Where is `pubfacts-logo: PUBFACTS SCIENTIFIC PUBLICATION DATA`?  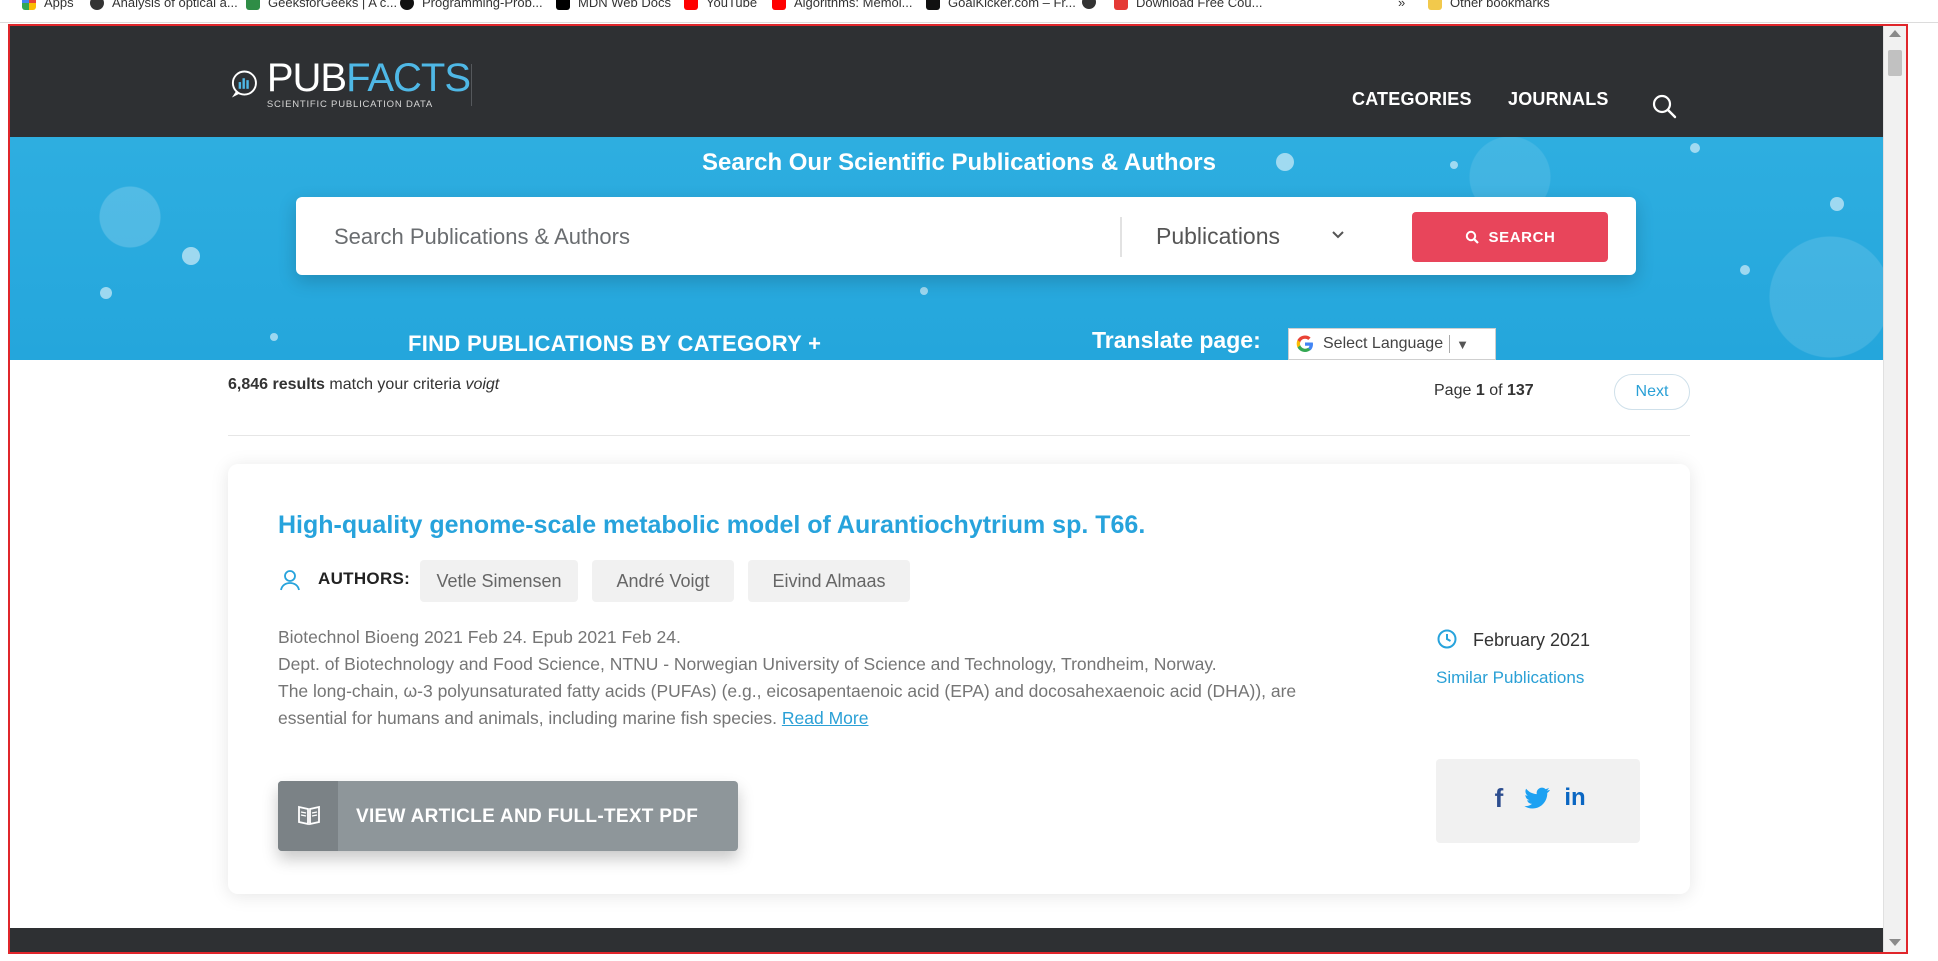 pubfacts-logo: PUBFACTS SCIENTIFIC PUBLICATION DATA is located at coordinates (350, 84).